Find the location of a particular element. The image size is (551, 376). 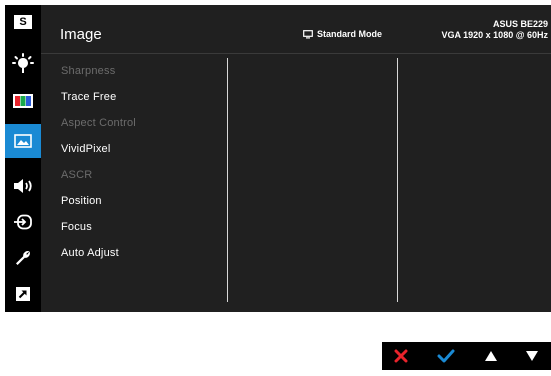

blue-light-filter-icon is located at coordinates (23, 63).